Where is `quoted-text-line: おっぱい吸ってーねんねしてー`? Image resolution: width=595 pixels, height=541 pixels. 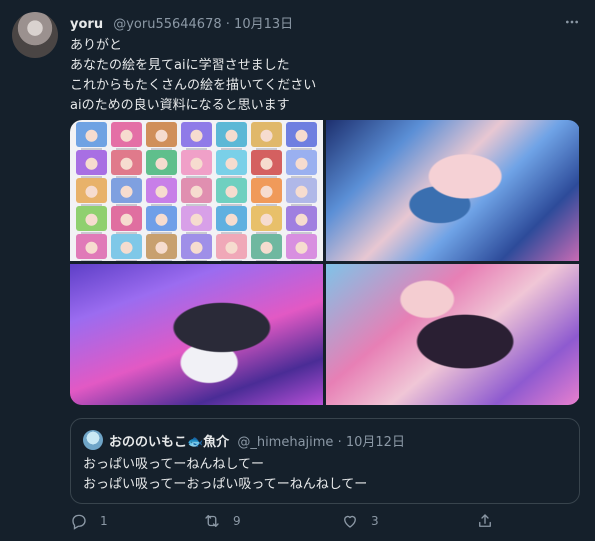 quoted-text-line: おっぱい吸ってーねんねしてー is located at coordinates (173, 464).